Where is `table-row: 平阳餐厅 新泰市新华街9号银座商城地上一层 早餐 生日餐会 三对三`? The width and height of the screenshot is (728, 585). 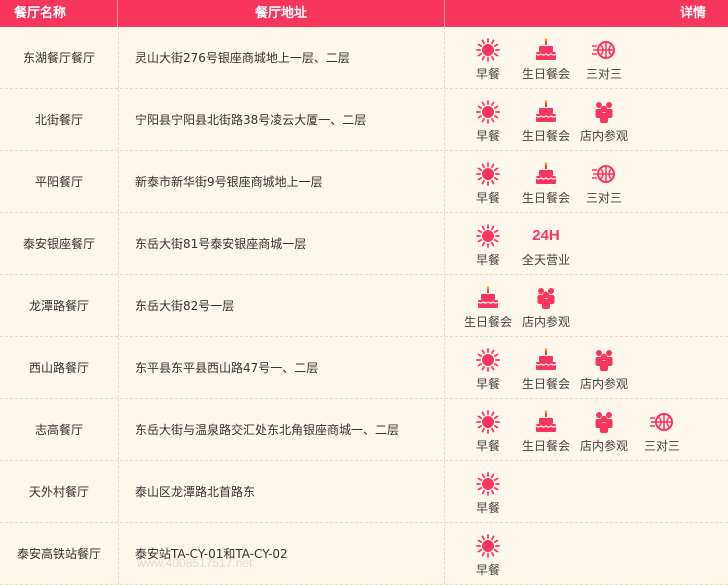 table-row: 平阳餐厅 新泰市新华街9号银座商城地上一层 早餐 生日餐会 三对三 is located at coordinates (364, 182).